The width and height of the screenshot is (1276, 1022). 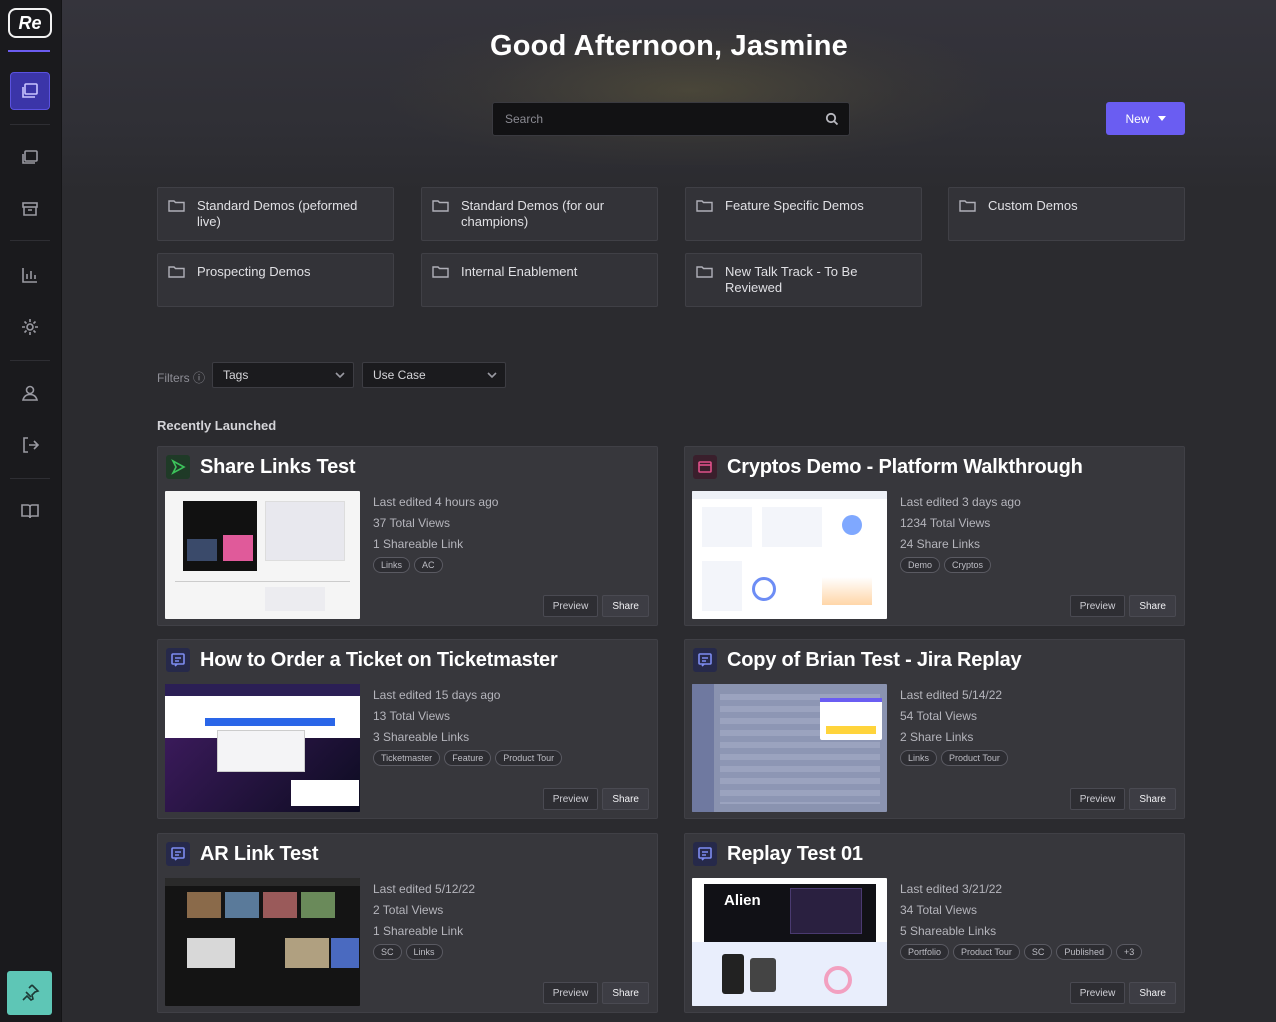 What do you see at coordinates (434, 375) in the screenshot?
I see `usecase-filter-select: Use Case` at bounding box center [434, 375].